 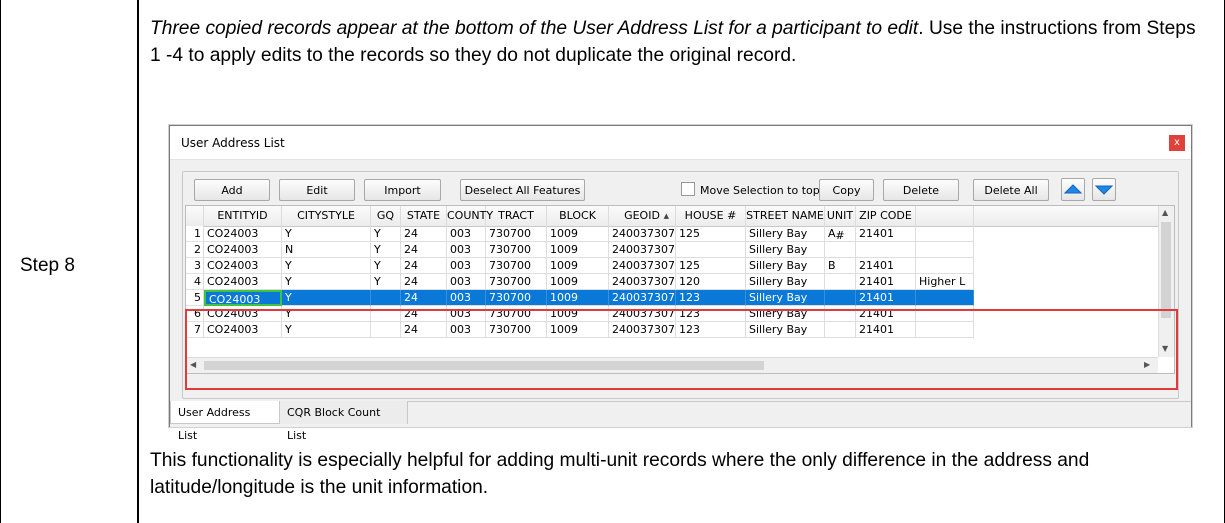 I want to click on table-cell: B, so click(x=840, y=266).